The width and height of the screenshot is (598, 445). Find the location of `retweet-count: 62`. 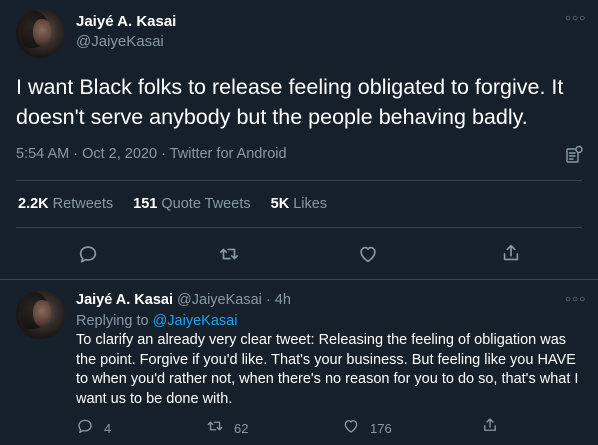

retweet-count: 62 is located at coordinates (241, 428).